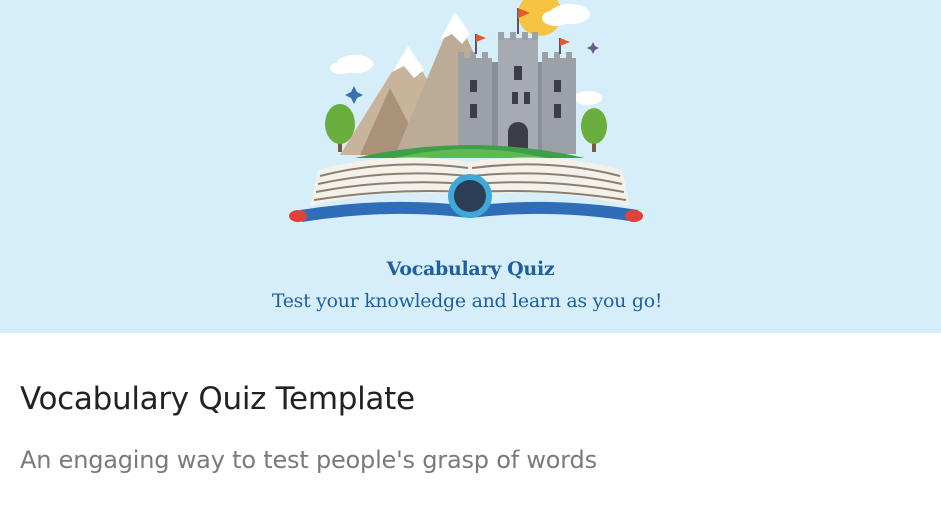 The height and width of the screenshot is (506, 941). I want to click on open-book-icon, so click(466, 189).